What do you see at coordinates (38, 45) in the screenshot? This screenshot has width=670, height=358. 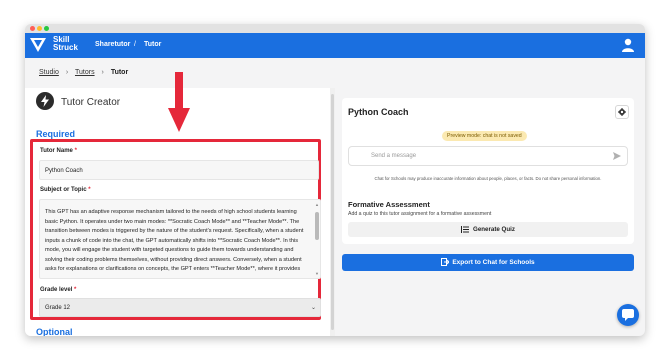 I see `skillstruck-logo-icon` at bounding box center [38, 45].